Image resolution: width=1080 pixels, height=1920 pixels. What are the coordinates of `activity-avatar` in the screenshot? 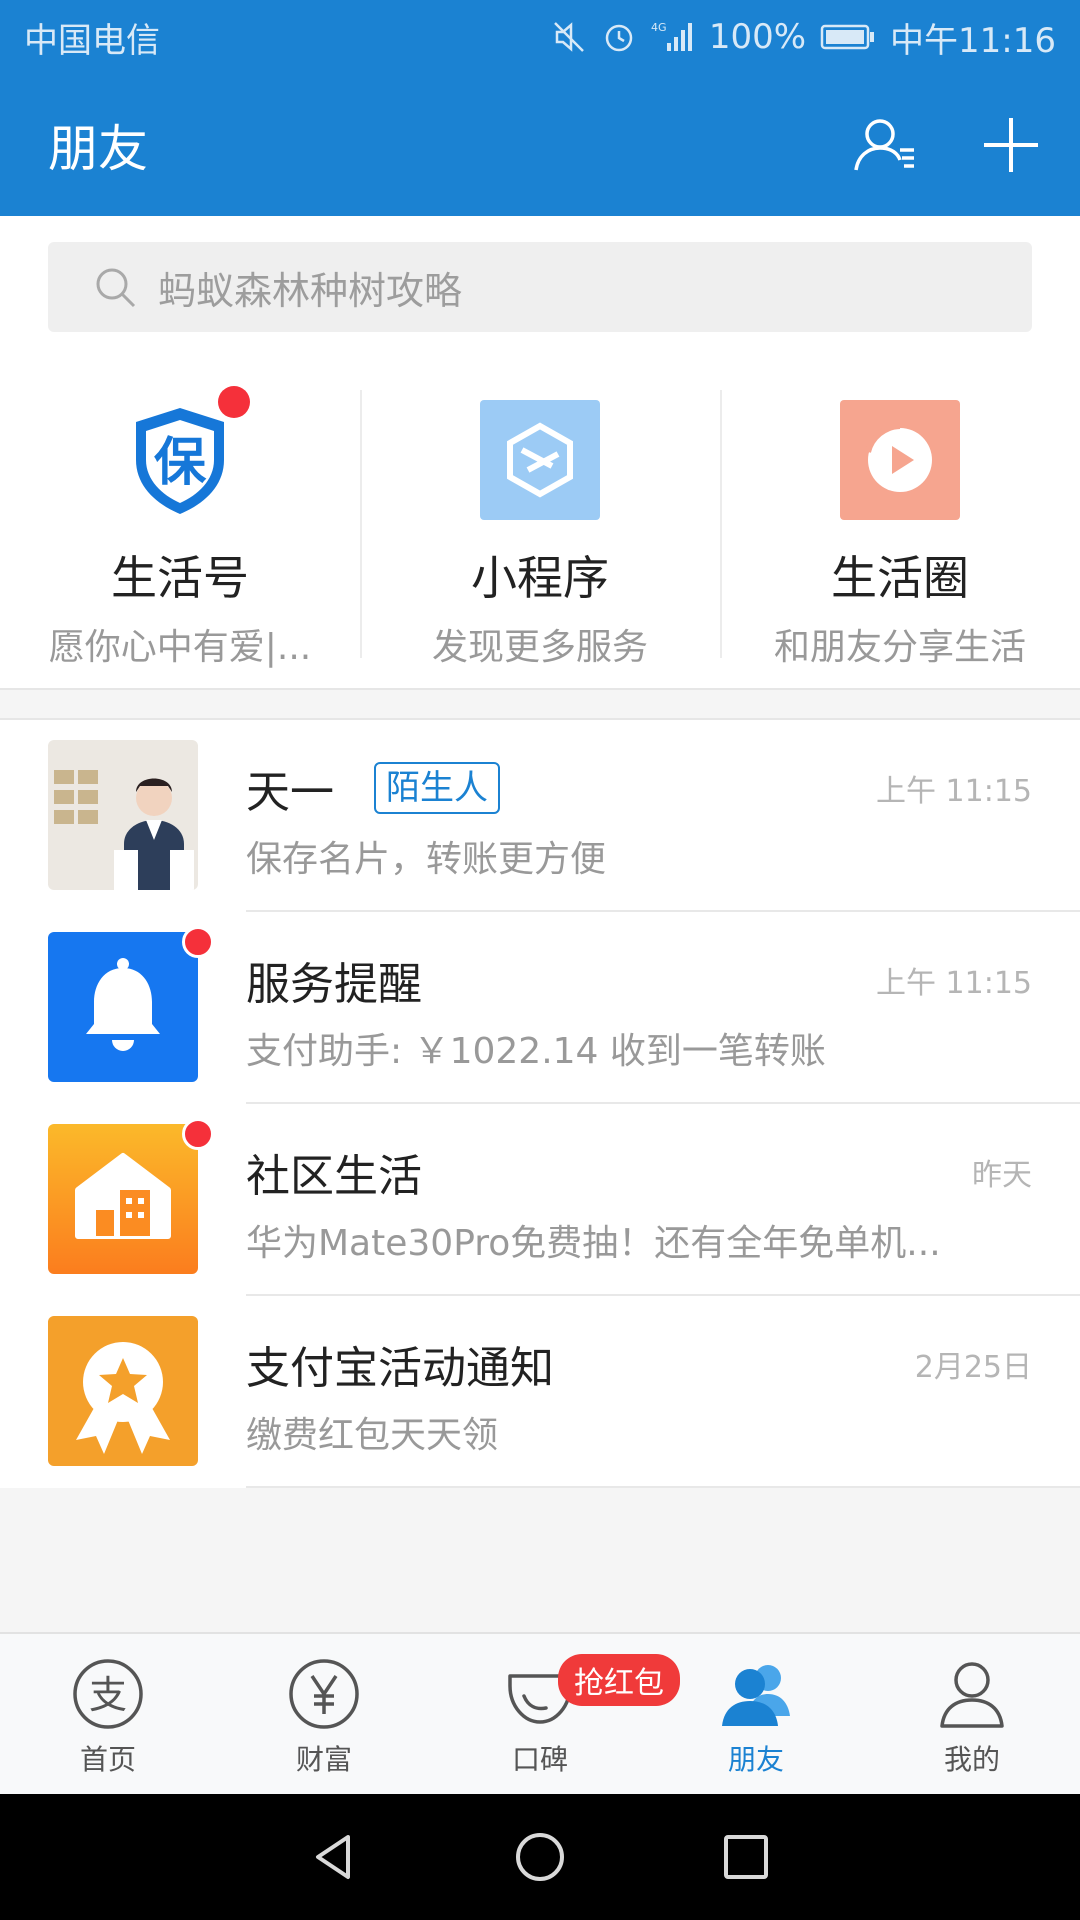 It's located at (123, 1391).